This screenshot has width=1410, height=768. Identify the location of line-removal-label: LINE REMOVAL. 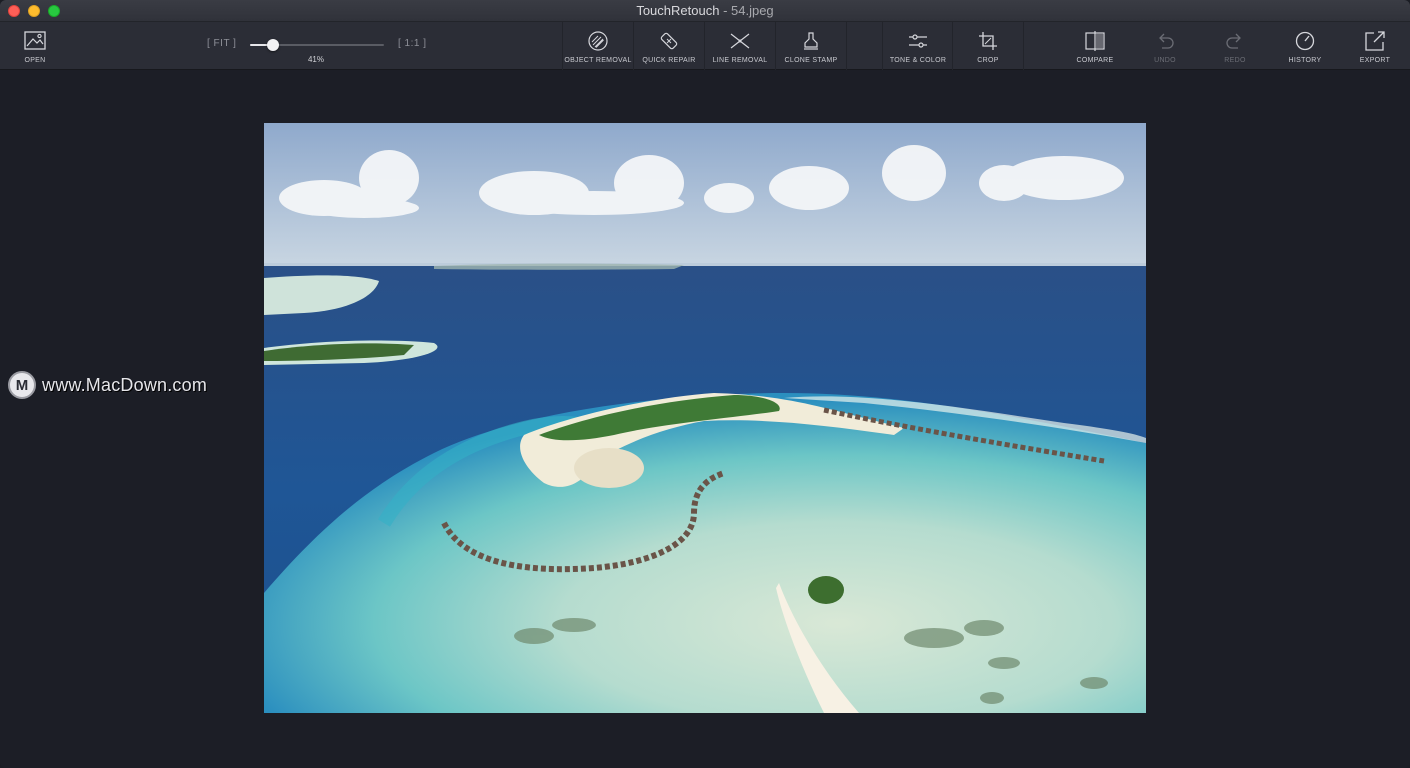
(740, 60).